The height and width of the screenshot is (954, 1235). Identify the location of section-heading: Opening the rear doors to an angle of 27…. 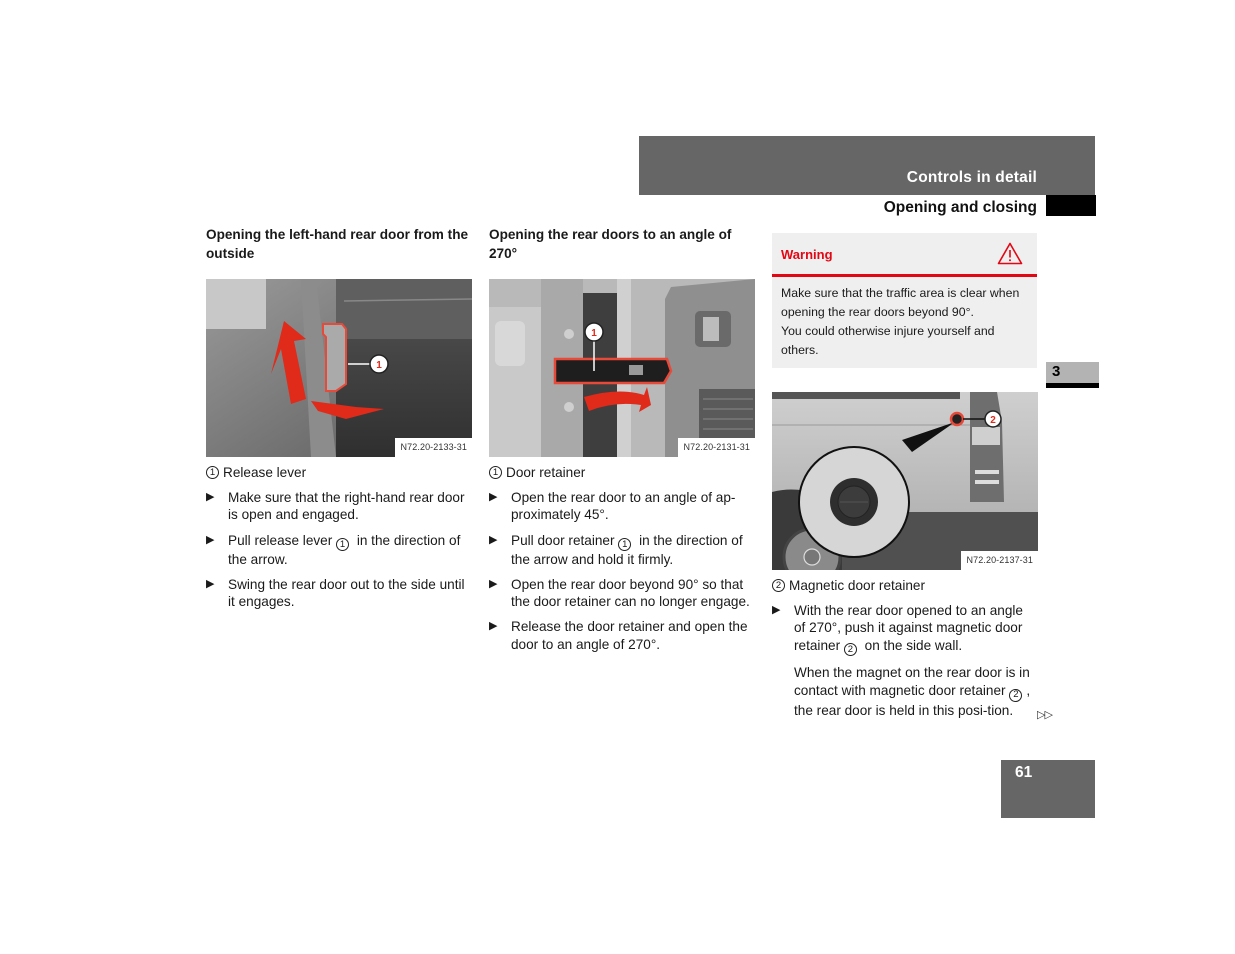
(610, 244).